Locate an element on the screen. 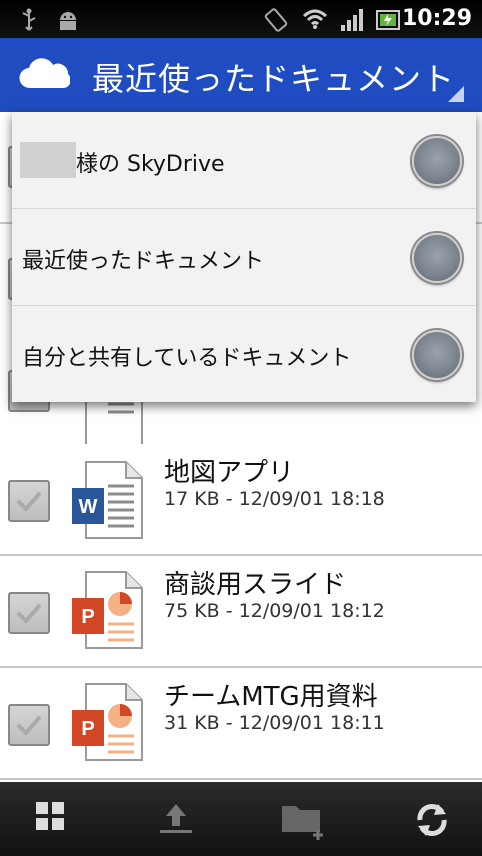 This screenshot has height=856, width=482. list-item: W 地図アプリ 17 KB - 12/09/01 18:18 is located at coordinates (241, 500).